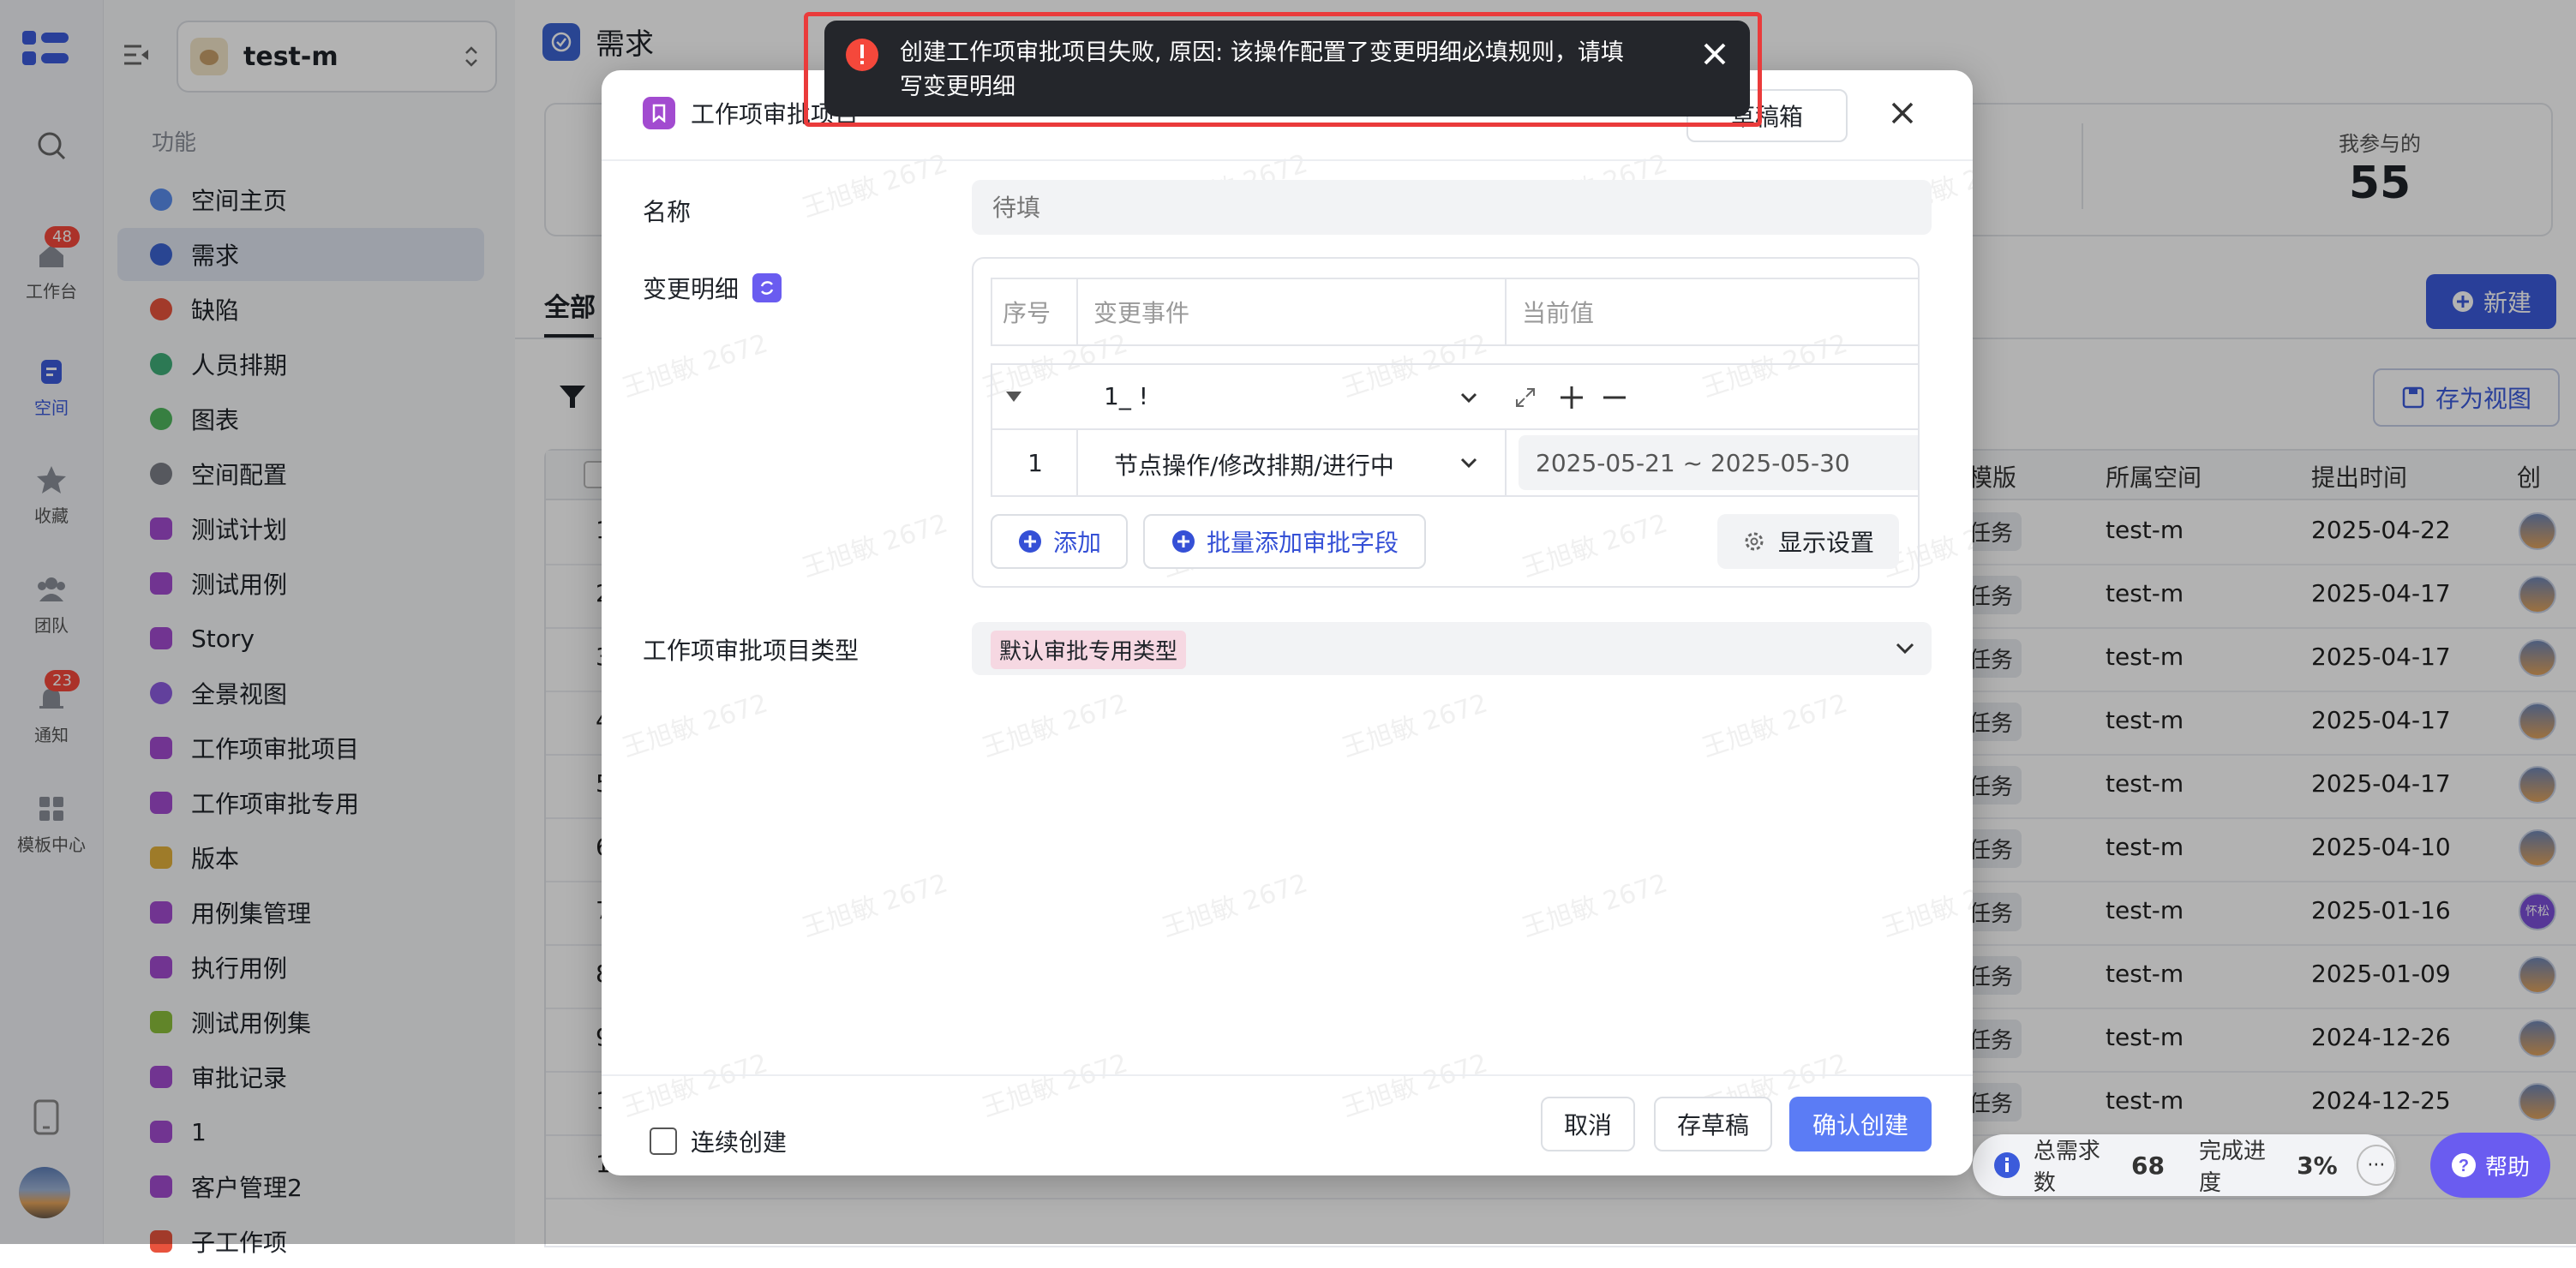  What do you see at coordinates (2066, 1167) in the screenshot?
I see `total-label: 总需求数` at bounding box center [2066, 1167].